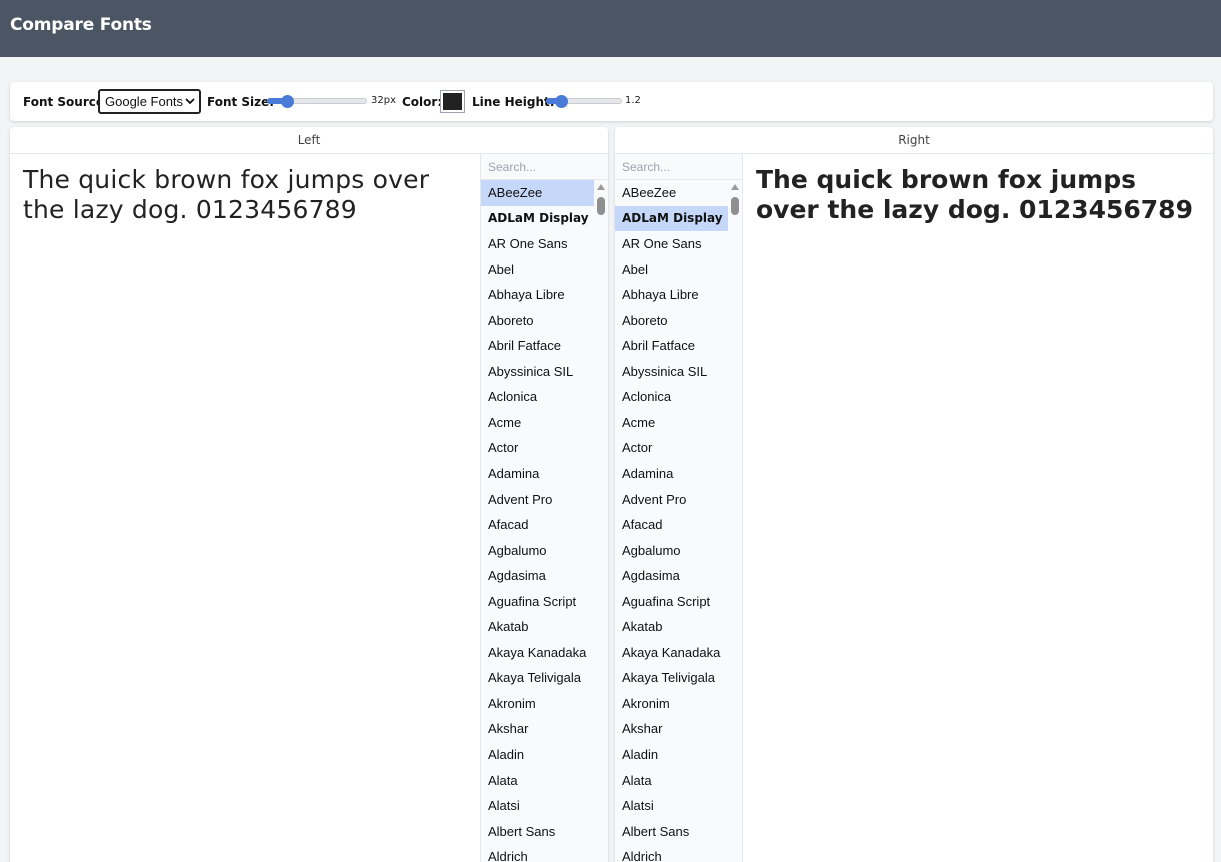 Image resolution: width=1221 pixels, height=862 pixels. Describe the element at coordinates (672, 193) in the screenshot. I see `right-font-item: ABeeZee` at that location.